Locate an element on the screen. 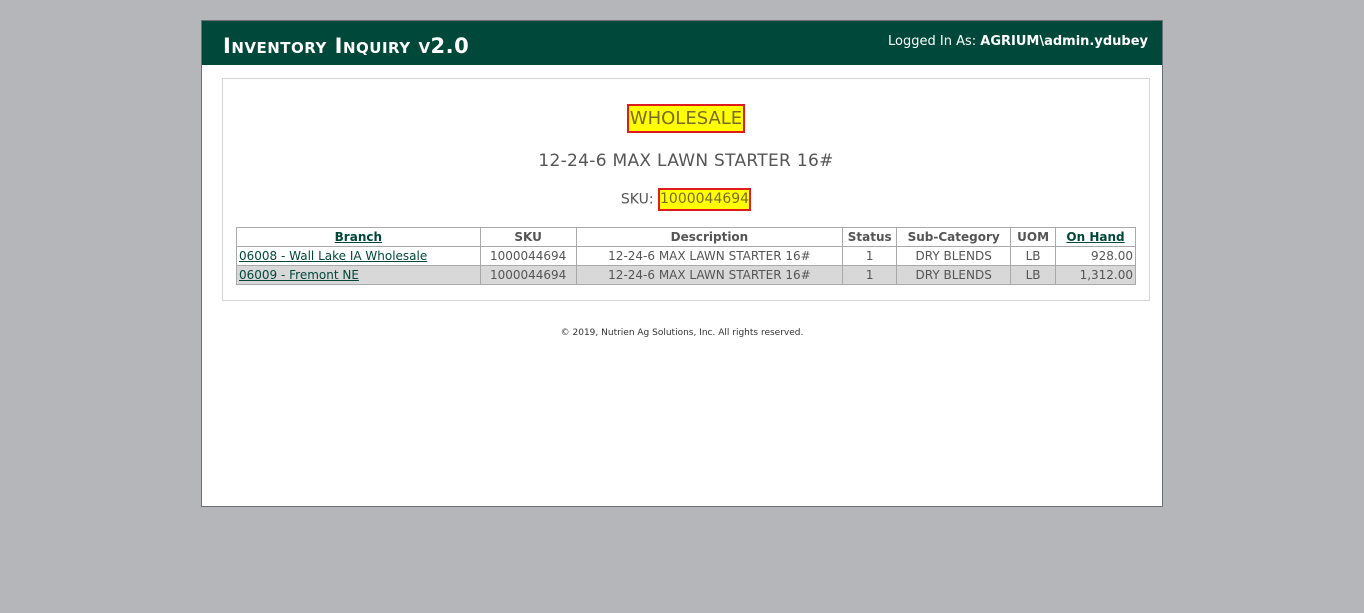  column-header-on-hand: On Hand is located at coordinates (1095, 237).